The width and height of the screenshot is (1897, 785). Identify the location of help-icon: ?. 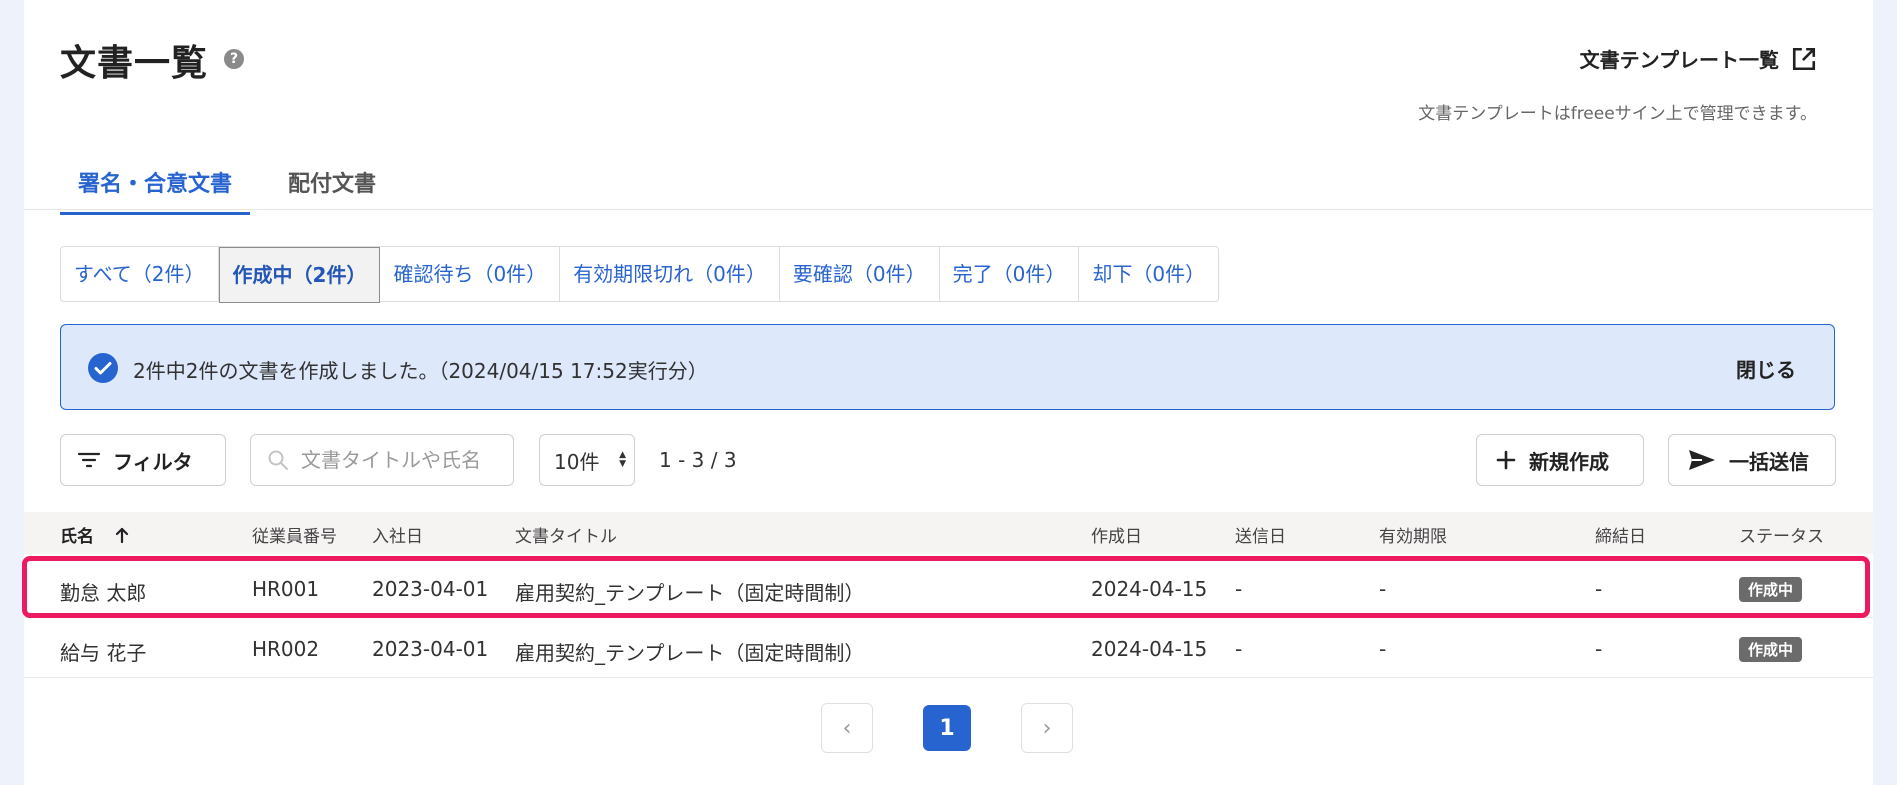
(234, 59).